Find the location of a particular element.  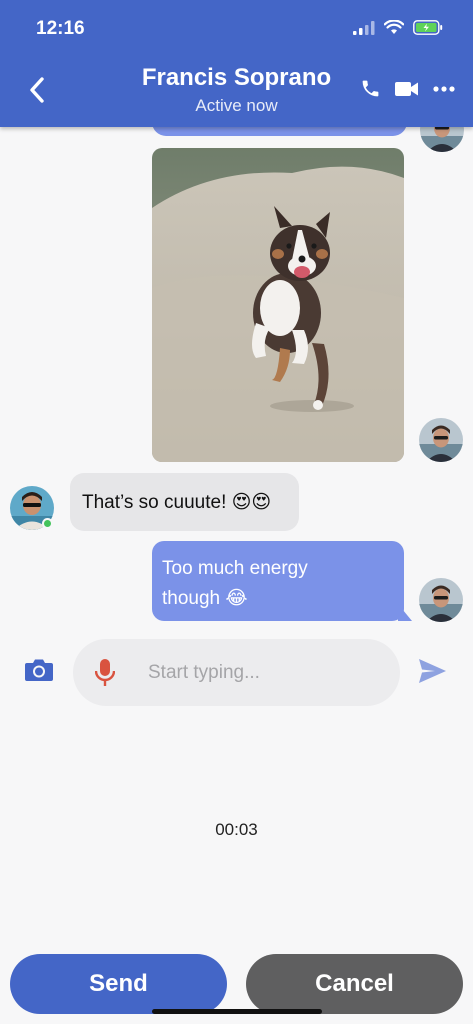

signal-icon is located at coordinates (364, 30).